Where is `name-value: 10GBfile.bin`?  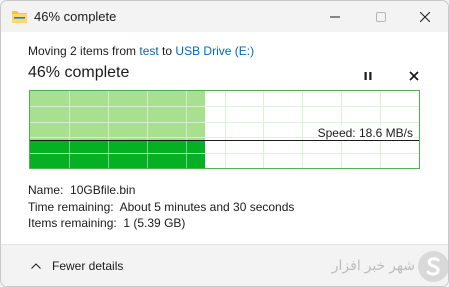
name-value: 10GBfile.bin is located at coordinates (103, 190).